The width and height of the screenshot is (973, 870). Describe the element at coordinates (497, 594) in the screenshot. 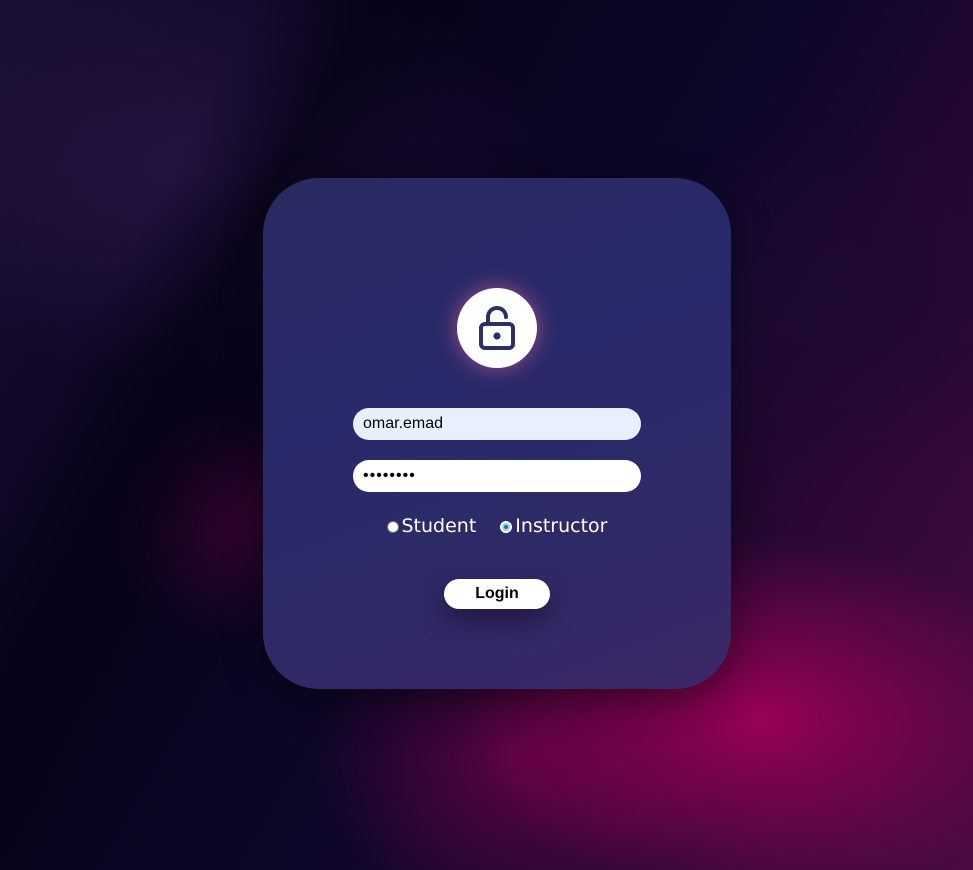

I see `login-button: Login` at that location.